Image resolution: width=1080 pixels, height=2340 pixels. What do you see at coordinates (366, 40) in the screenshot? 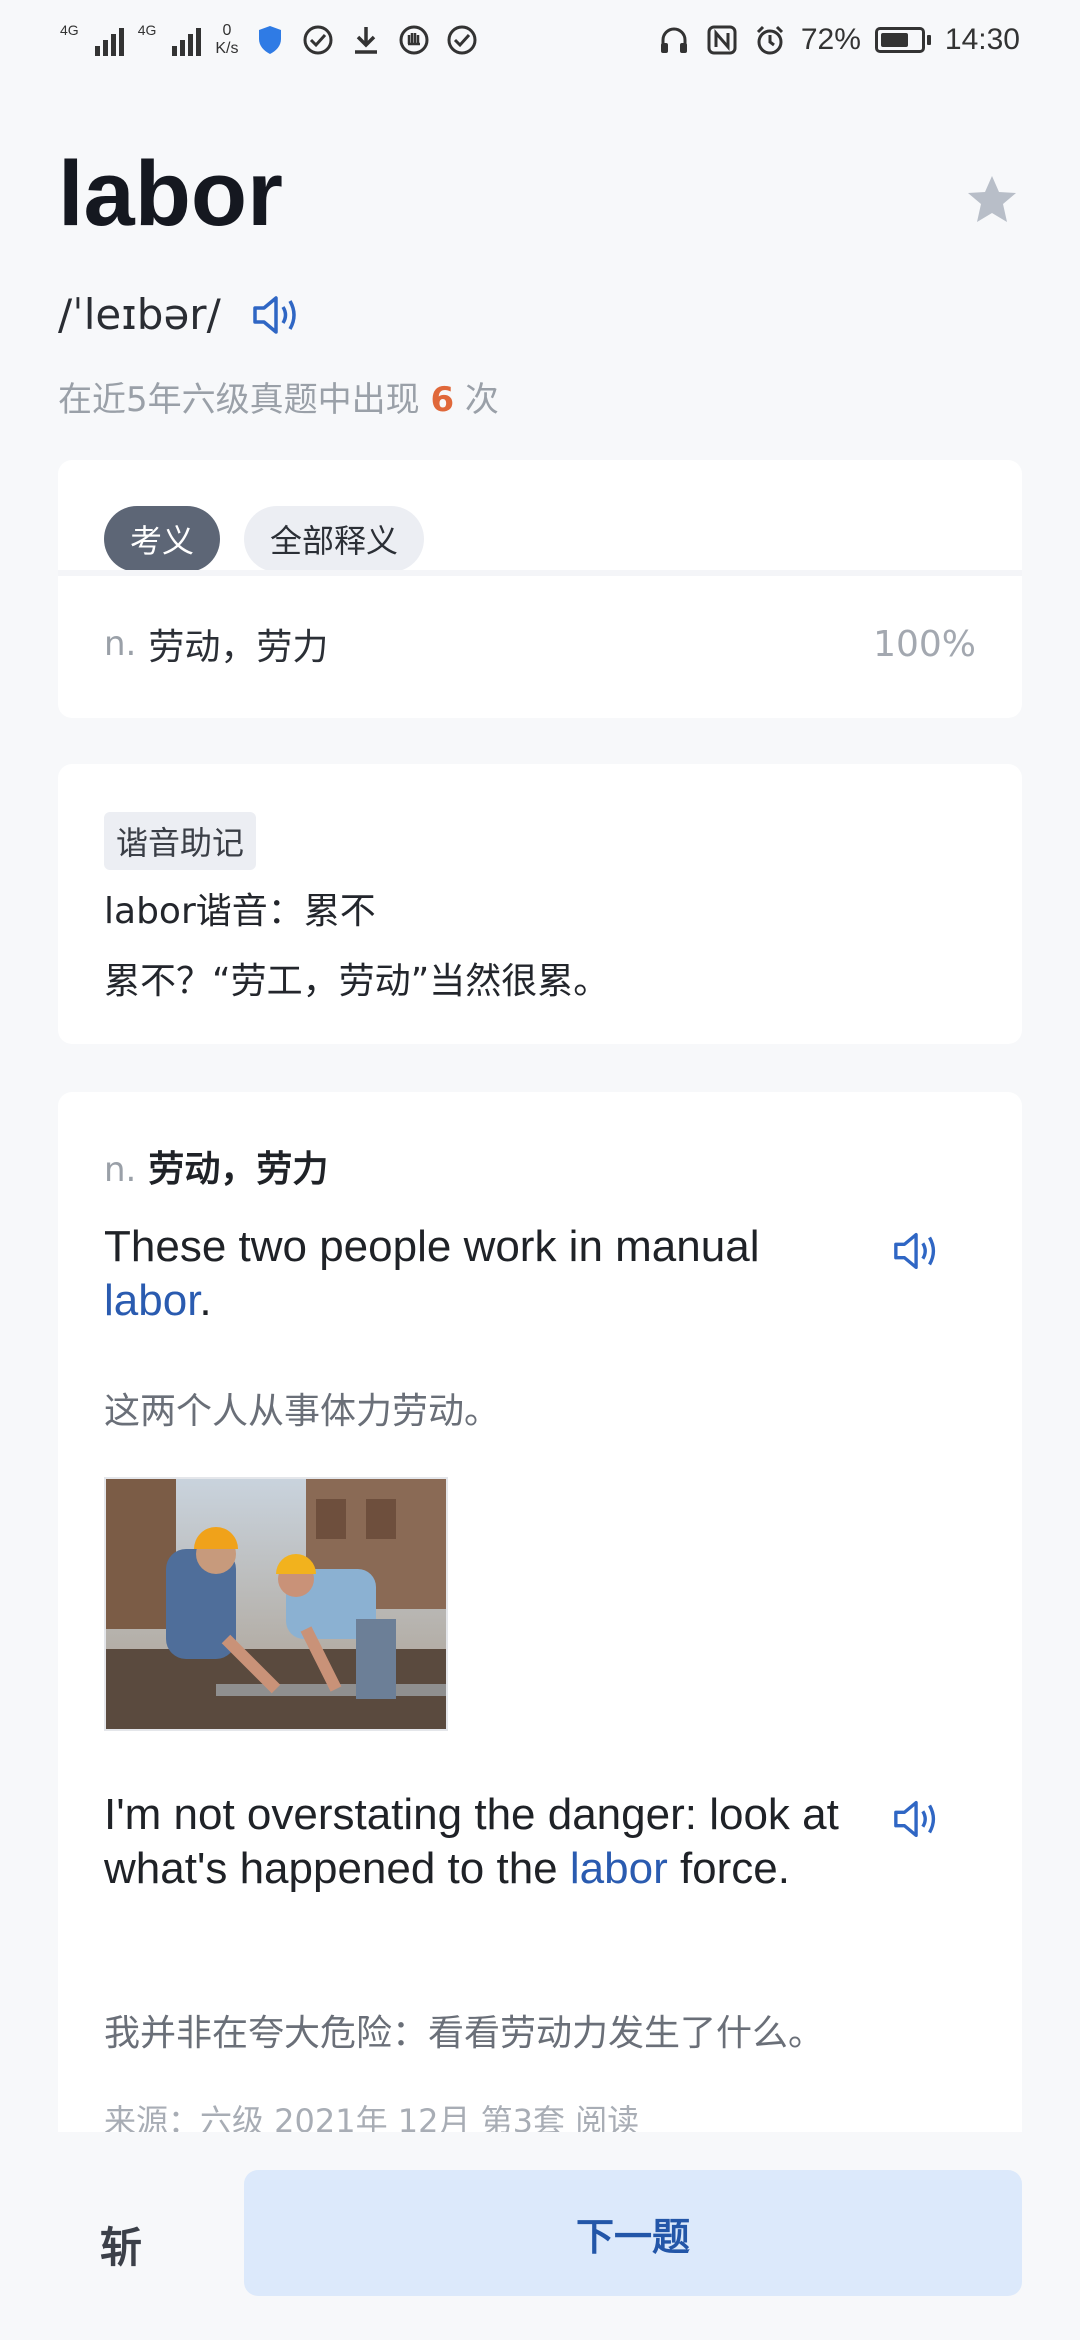
I see `download-icon` at bounding box center [366, 40].